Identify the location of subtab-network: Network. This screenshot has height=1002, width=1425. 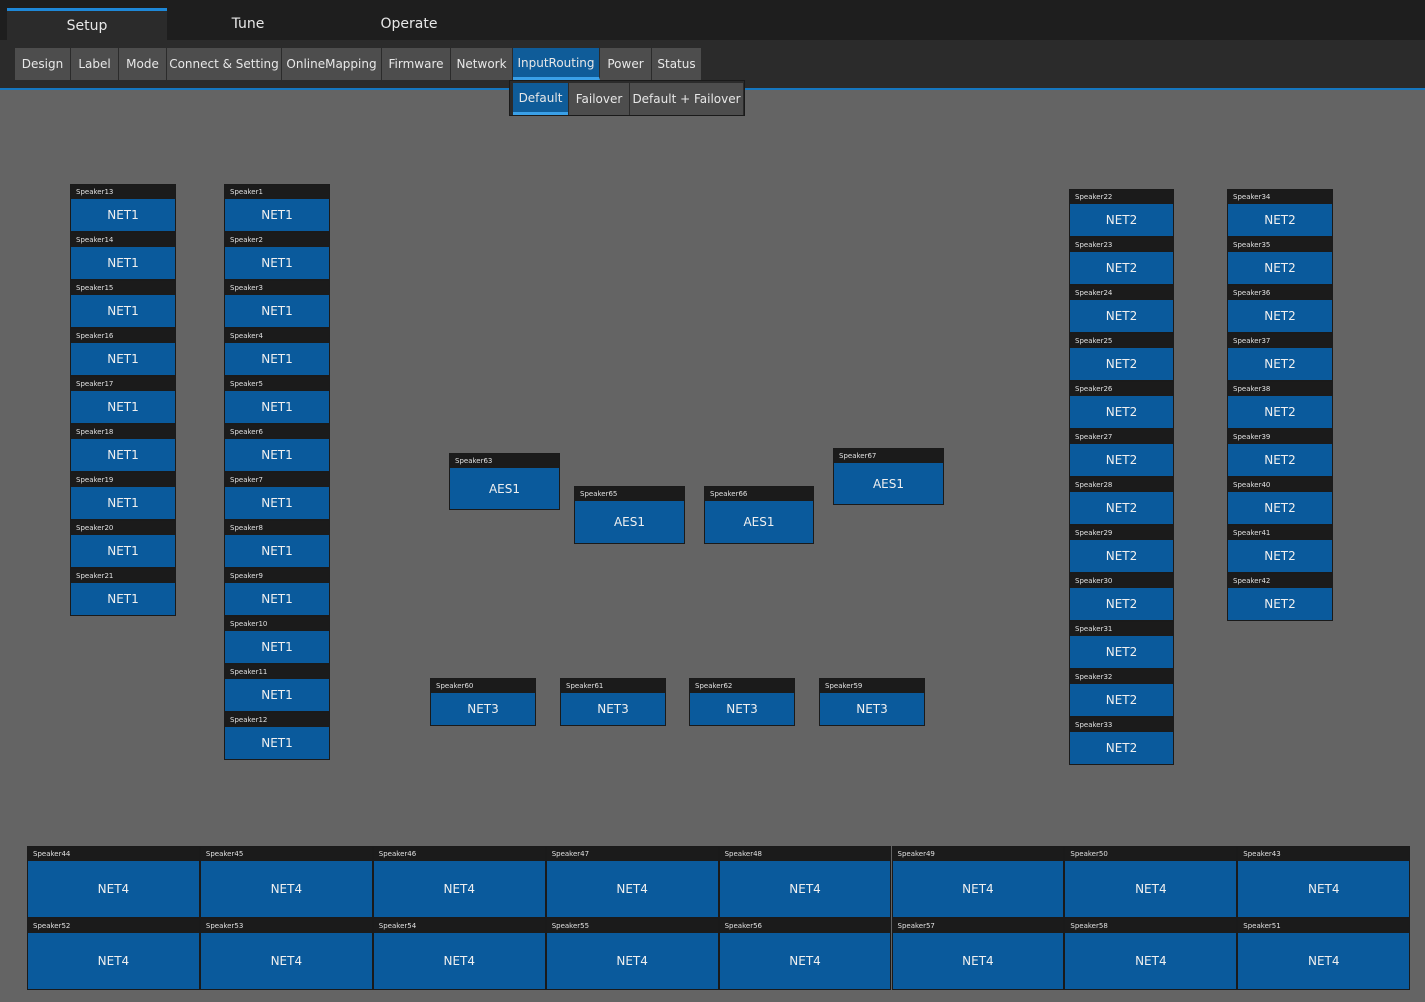
(482, 64).